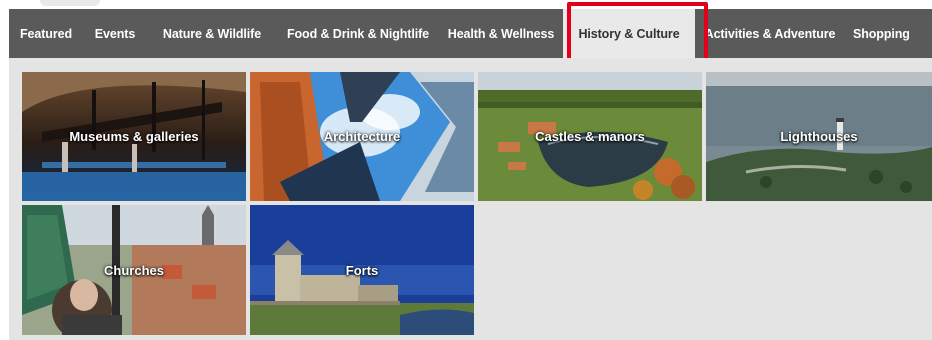  I want to click on tile-castles-manors: Castles & manors, so click(590, 136).